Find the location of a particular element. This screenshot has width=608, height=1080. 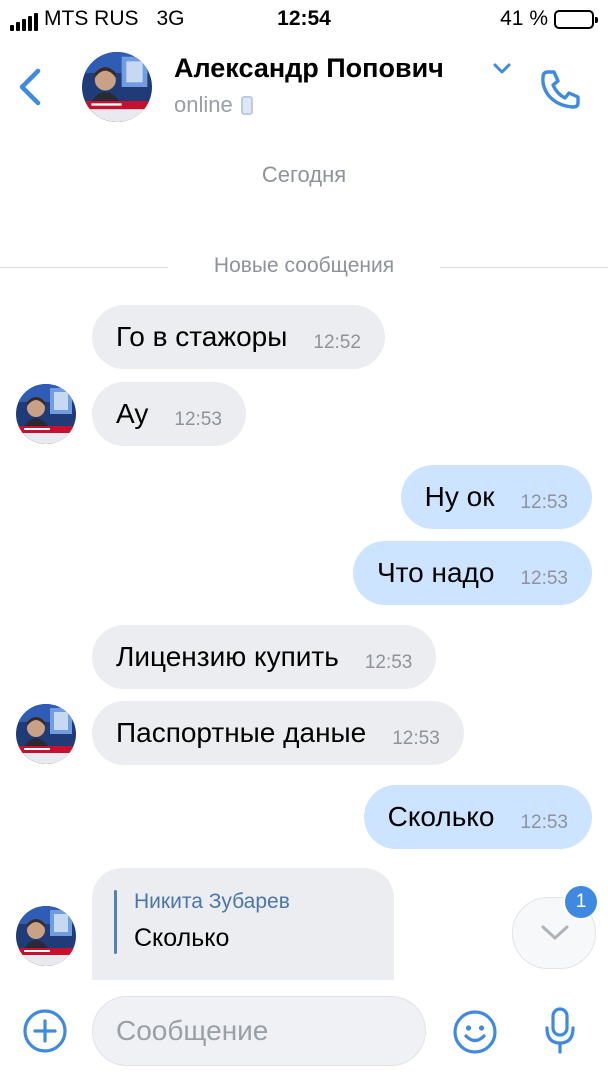

message-bubble: Го в стажоры 12:52 is located at coordinates (238, 337).